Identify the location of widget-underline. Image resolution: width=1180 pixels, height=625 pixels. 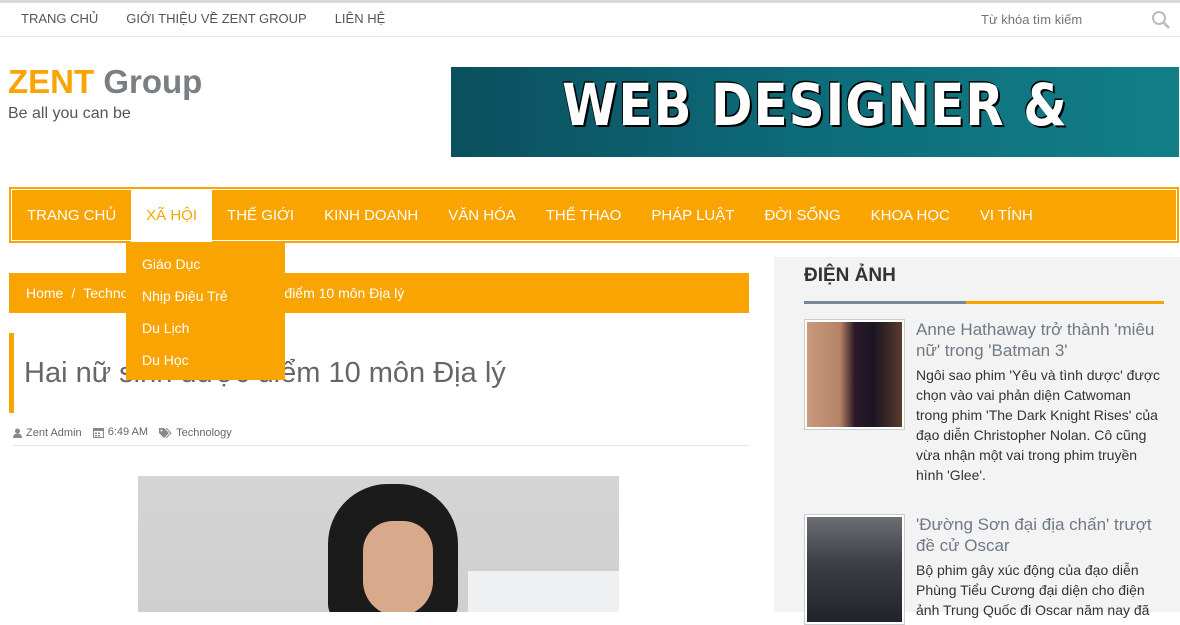
(984, 302).